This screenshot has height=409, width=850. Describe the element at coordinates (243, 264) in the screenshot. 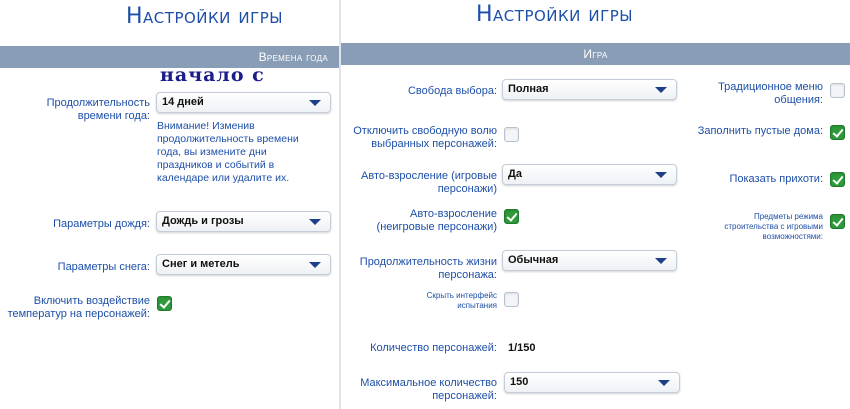

I see `snow-dropdown: Снег и метель` at that location.